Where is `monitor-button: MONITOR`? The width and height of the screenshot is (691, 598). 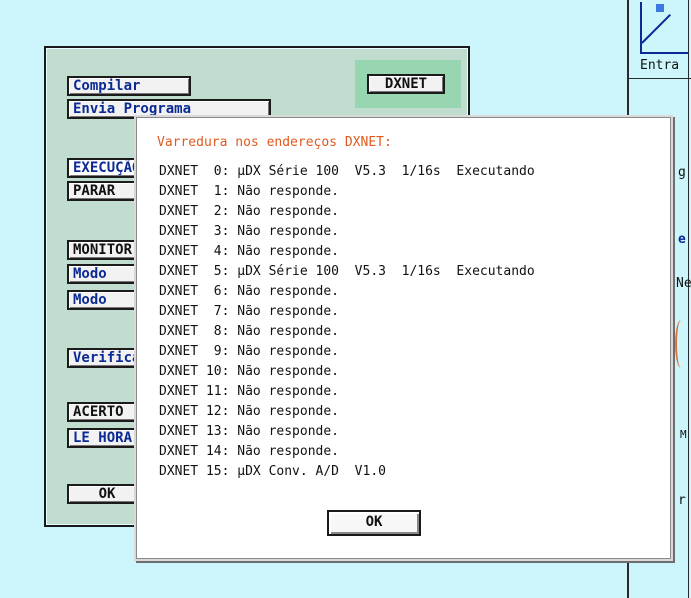
monitor-button: MONITOR is located at coordinates (107, 250).